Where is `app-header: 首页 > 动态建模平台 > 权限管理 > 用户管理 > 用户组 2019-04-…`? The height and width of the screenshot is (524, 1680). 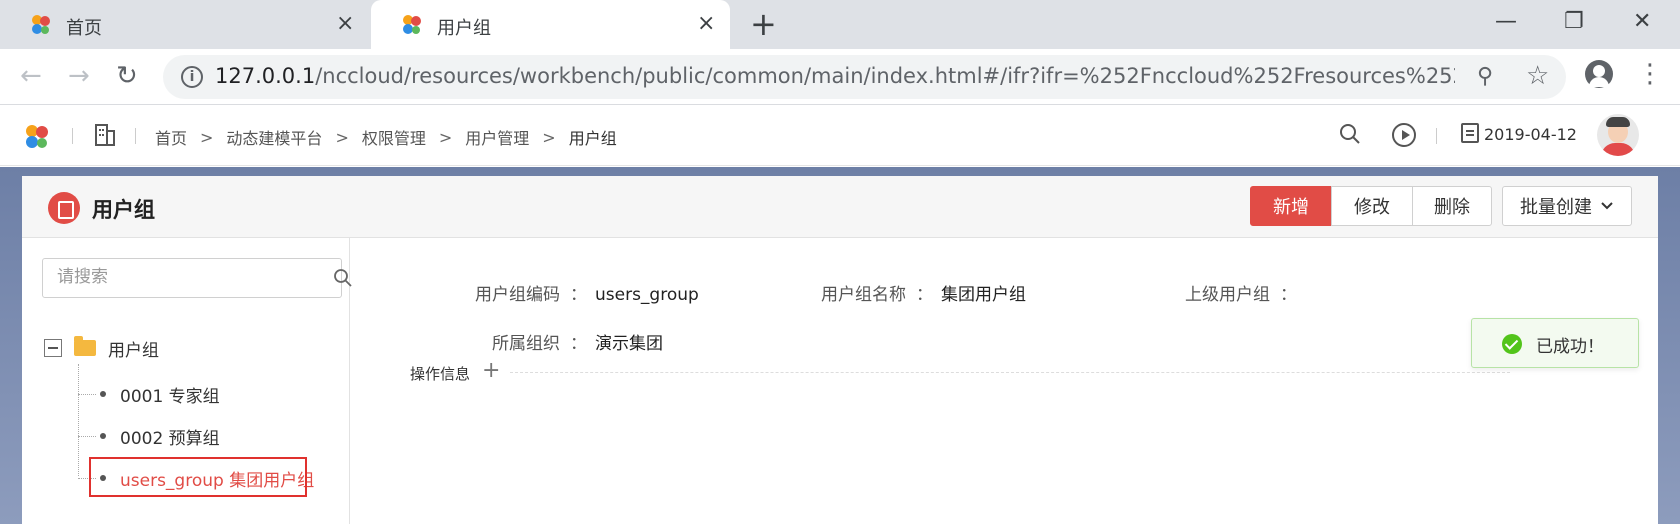 app-header: 首页 > 动态建模平台 > 权限管理 > 用户管理 > 用户组 2019-04-… is located at coordinates (840, 136).